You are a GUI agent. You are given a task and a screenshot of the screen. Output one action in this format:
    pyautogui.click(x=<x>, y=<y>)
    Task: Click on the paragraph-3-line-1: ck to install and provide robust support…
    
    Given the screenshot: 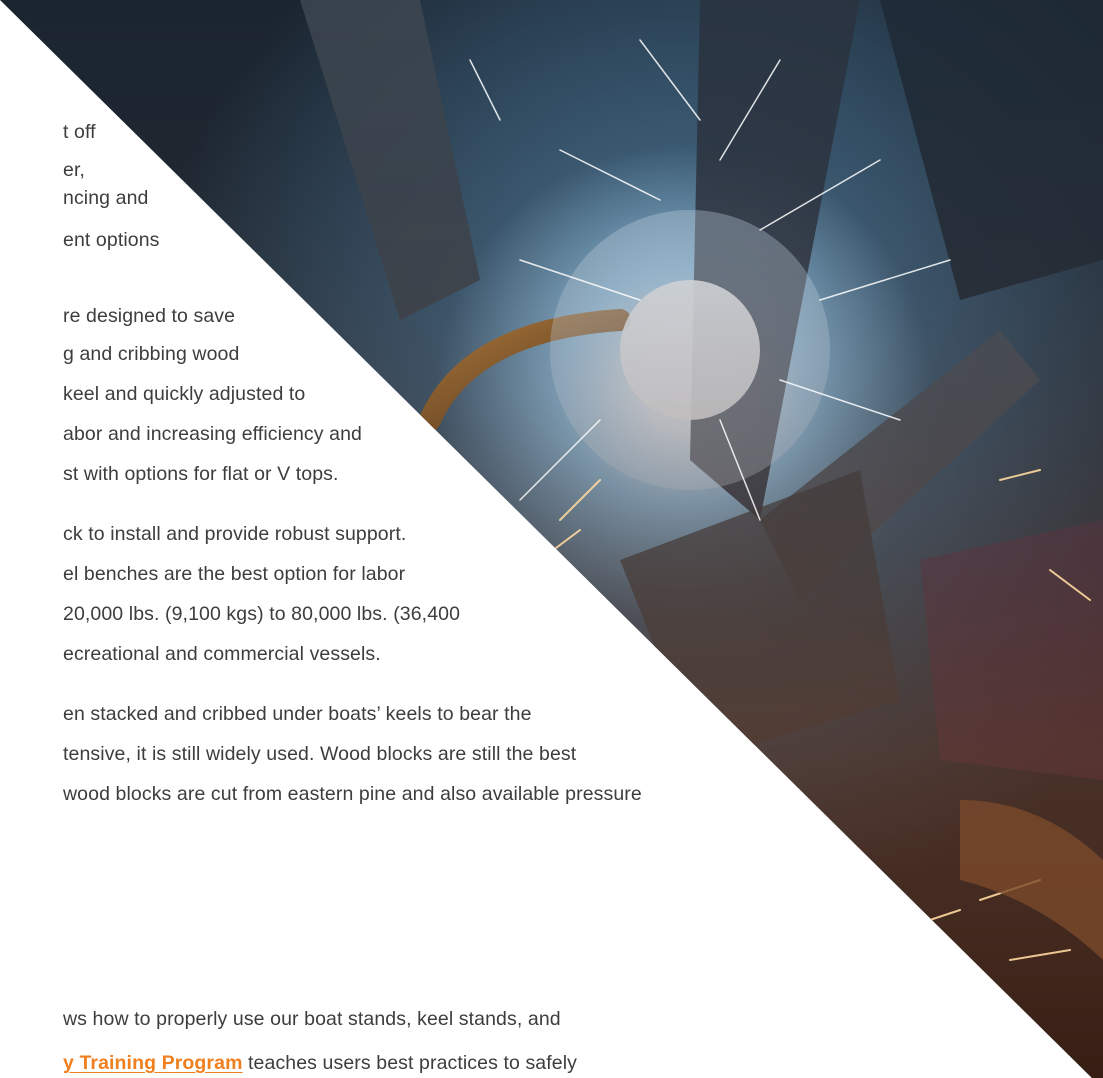 What is the action you would take?
    pyautogui.click(x=235, y=534)
    